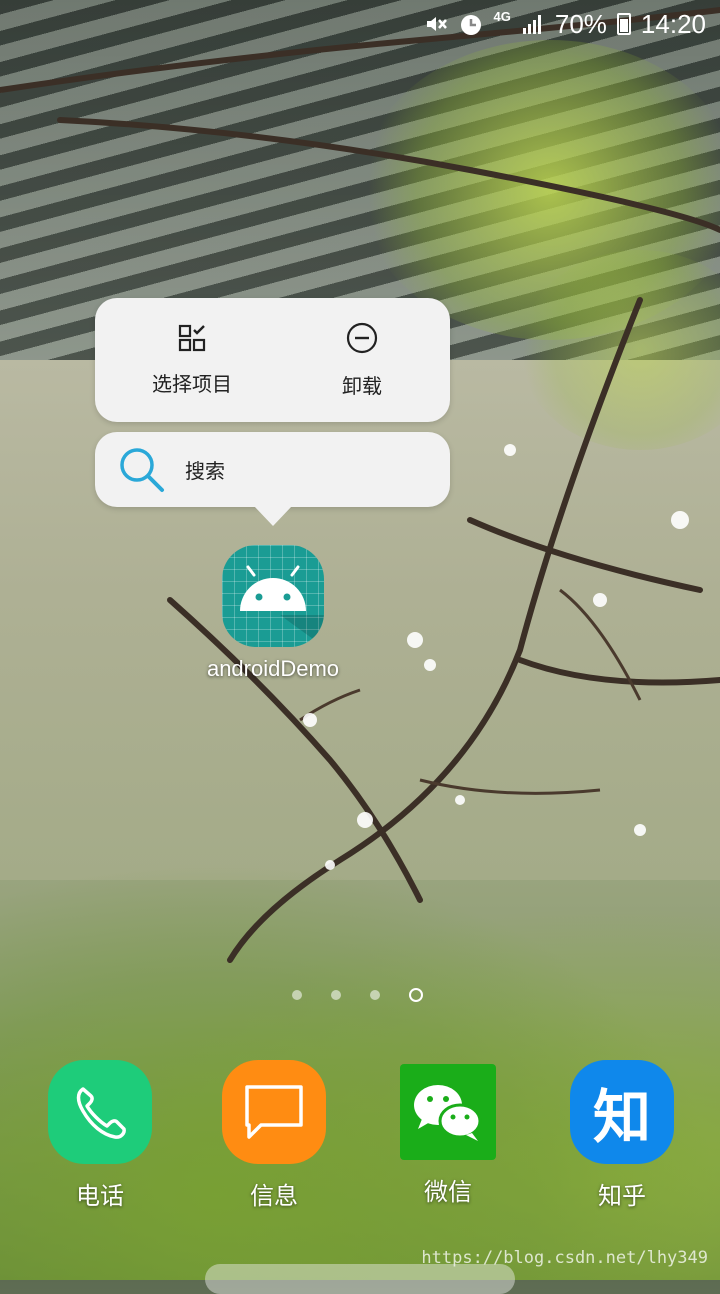  I want to click on dock-label: 电话, so click(100, 1196).